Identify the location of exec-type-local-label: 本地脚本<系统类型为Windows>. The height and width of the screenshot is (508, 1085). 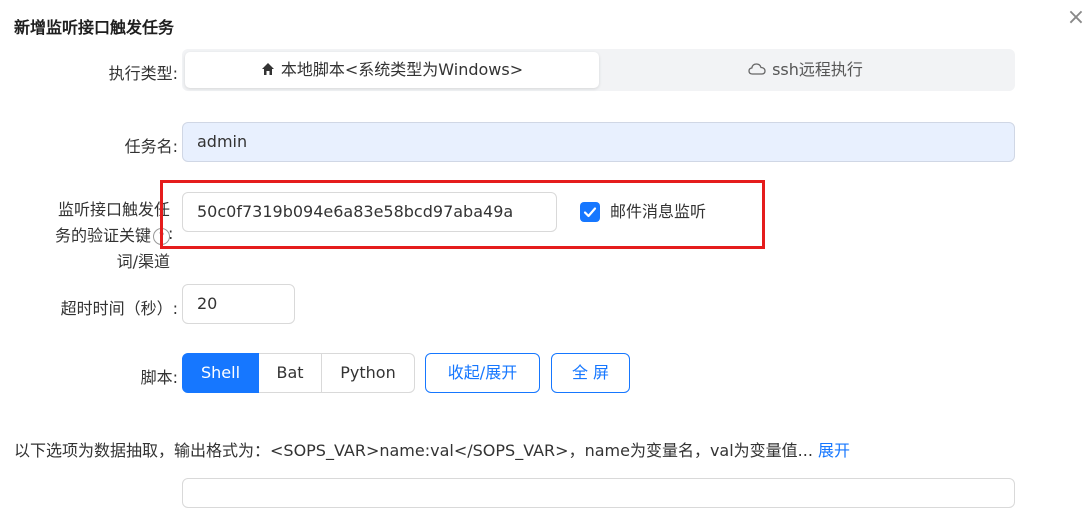
(402, 69).